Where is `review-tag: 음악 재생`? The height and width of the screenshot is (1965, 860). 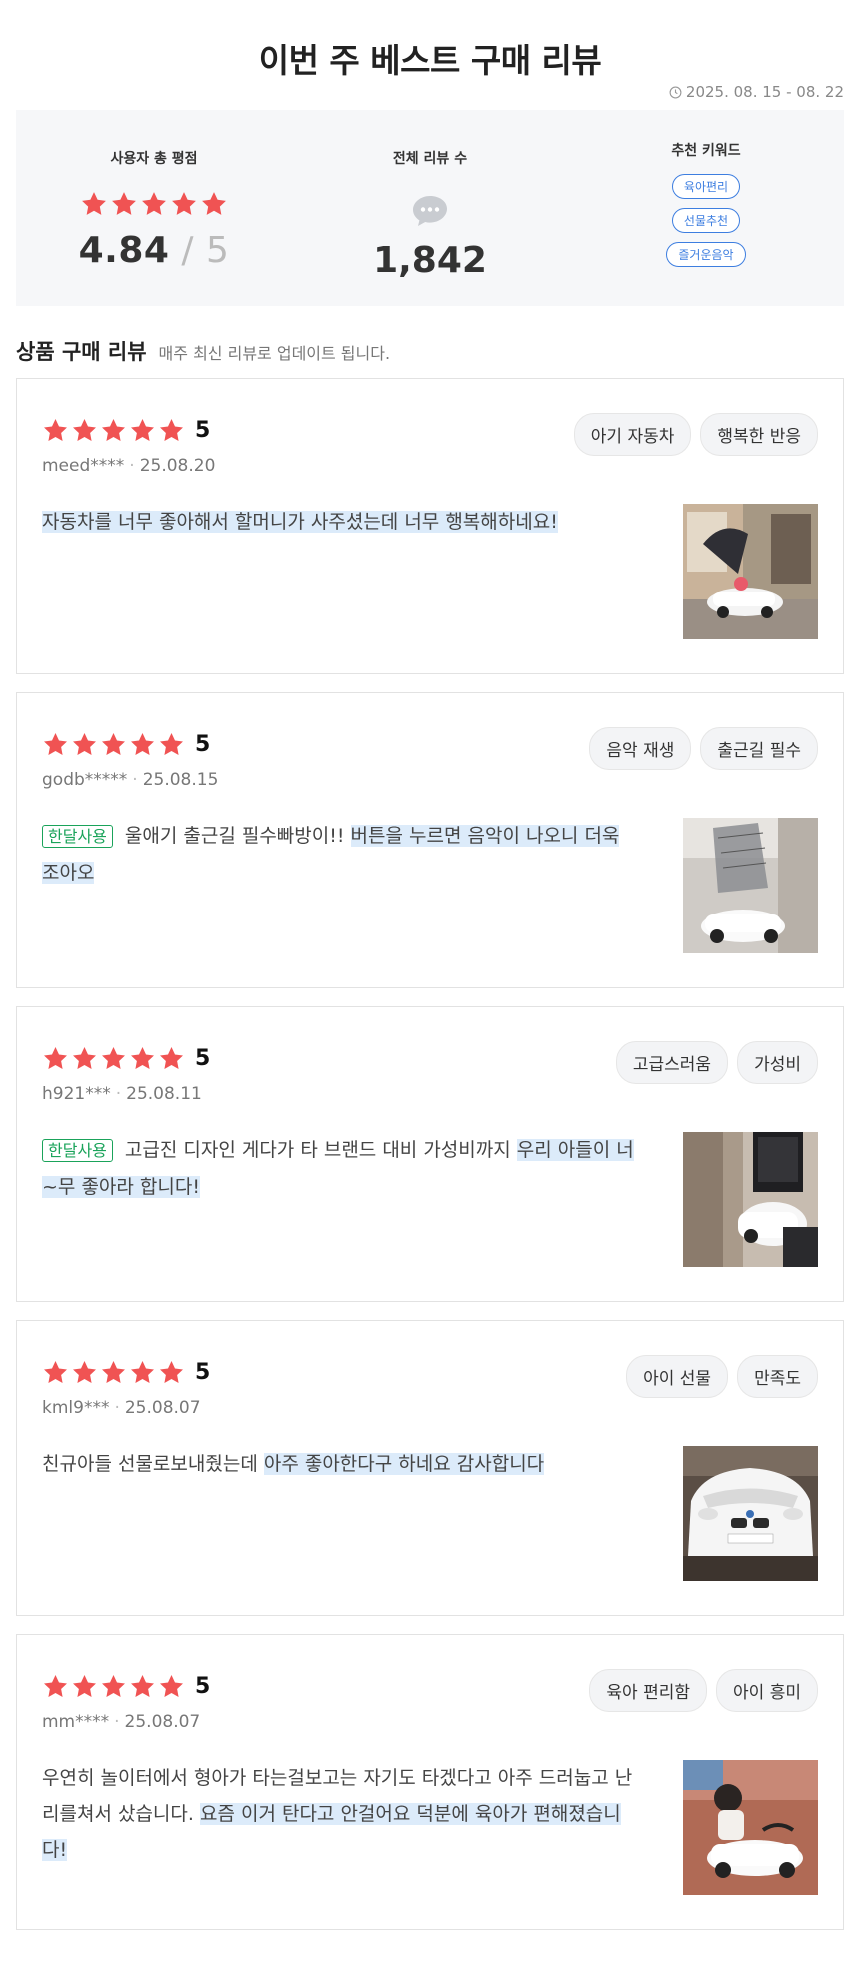 review-tag: 음악 재생 is located at coordinates (640, 748).